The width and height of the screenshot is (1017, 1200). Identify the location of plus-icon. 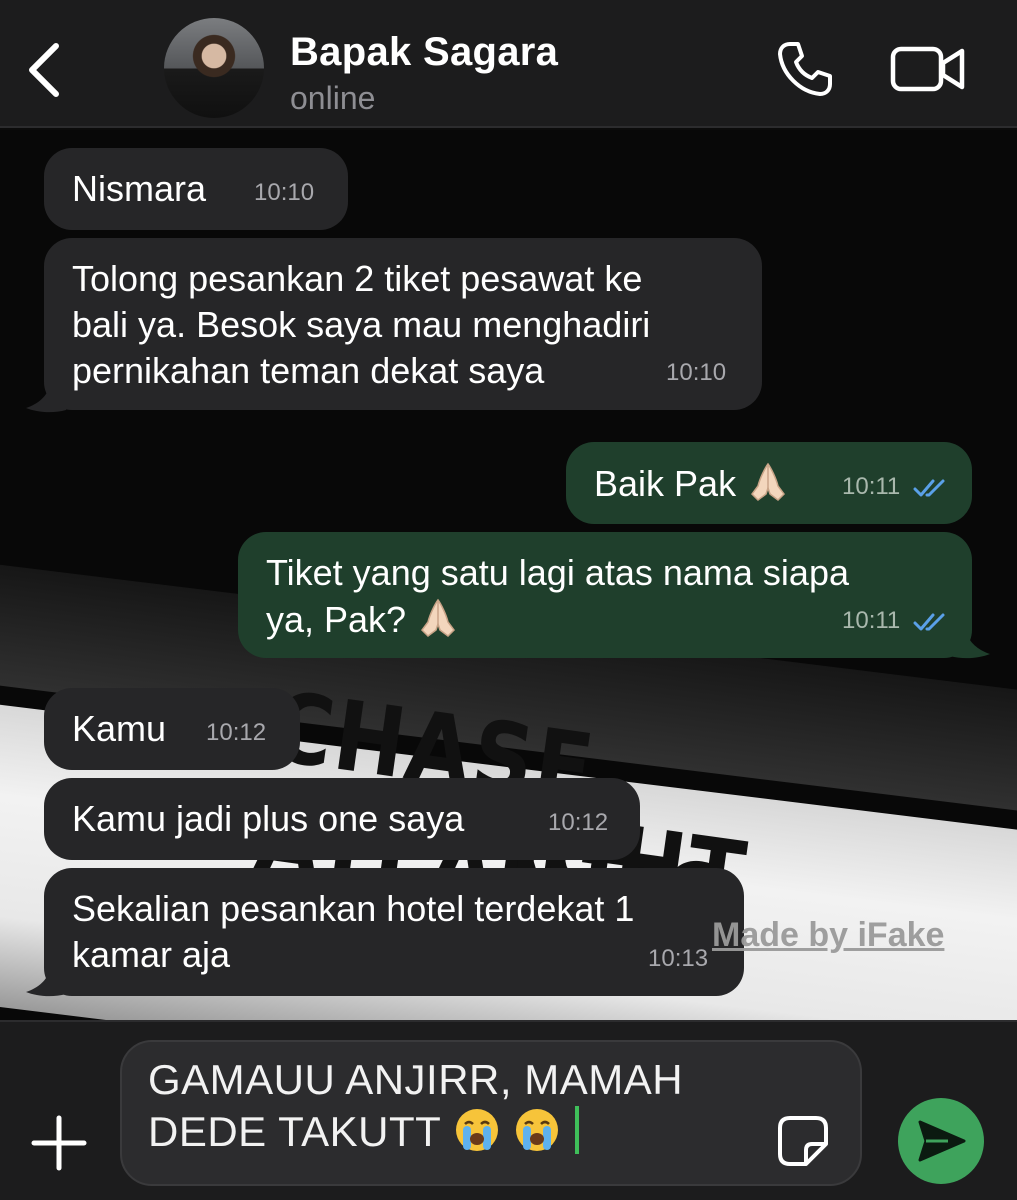
(59, 1143).